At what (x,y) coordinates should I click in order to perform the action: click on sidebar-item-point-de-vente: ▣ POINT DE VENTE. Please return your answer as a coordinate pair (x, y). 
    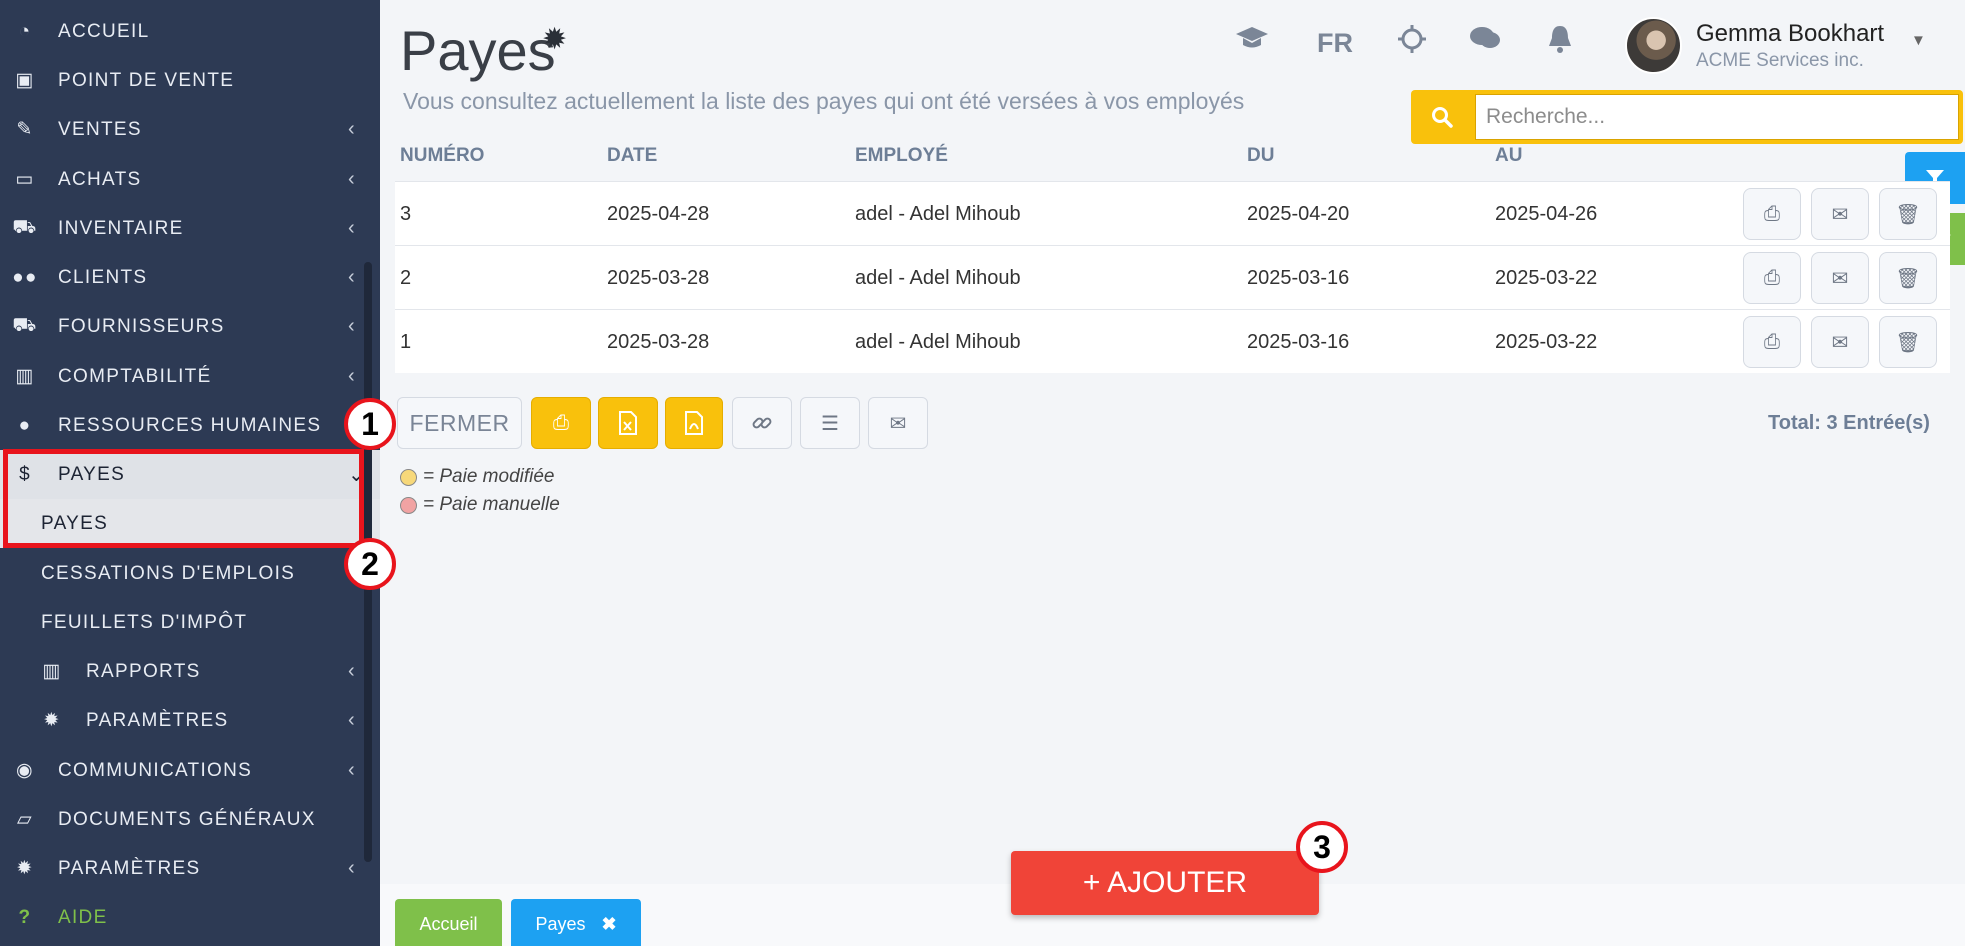
    Looking at the image, I should click on (190, 80).